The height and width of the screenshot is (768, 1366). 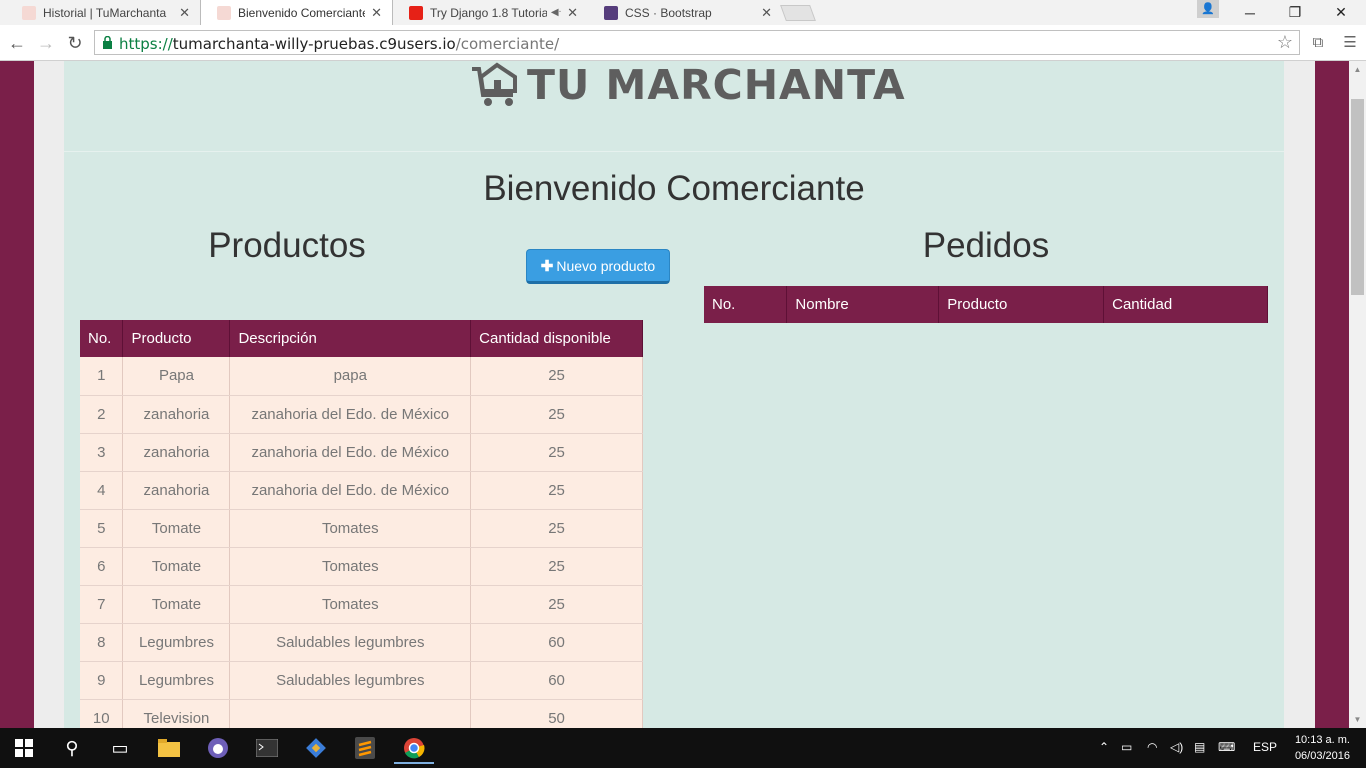 What do you see at coordinates (1318, 43) in the screenshot?
I see `extension-icon: ⧉` at bounding box center [1318, 43].